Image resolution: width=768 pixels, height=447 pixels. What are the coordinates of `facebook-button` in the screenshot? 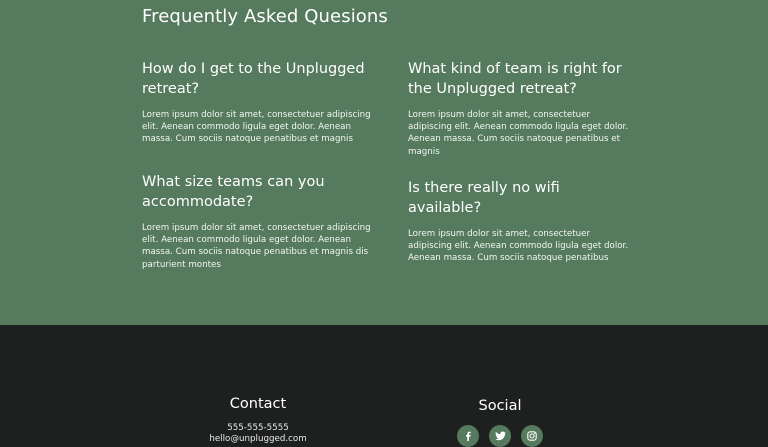 It's located at (468, 436).